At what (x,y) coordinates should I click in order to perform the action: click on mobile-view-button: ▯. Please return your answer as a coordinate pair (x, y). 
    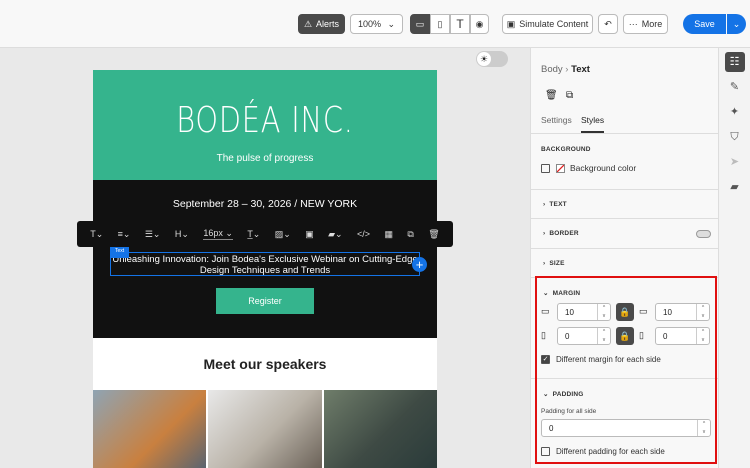
    Looking at the image, I should click on (440, 24).